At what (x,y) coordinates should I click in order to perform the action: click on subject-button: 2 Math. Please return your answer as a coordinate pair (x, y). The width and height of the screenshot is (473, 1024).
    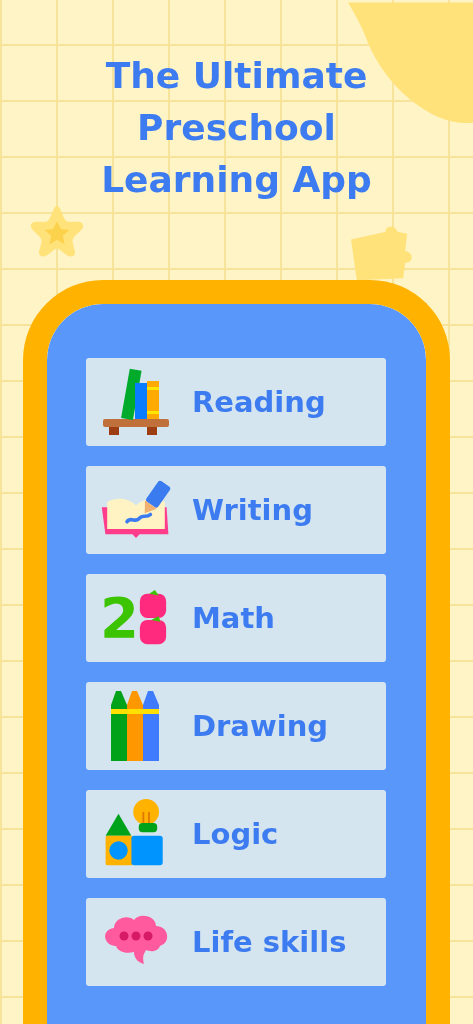
    Looking at the image, I should click on (236, 618).